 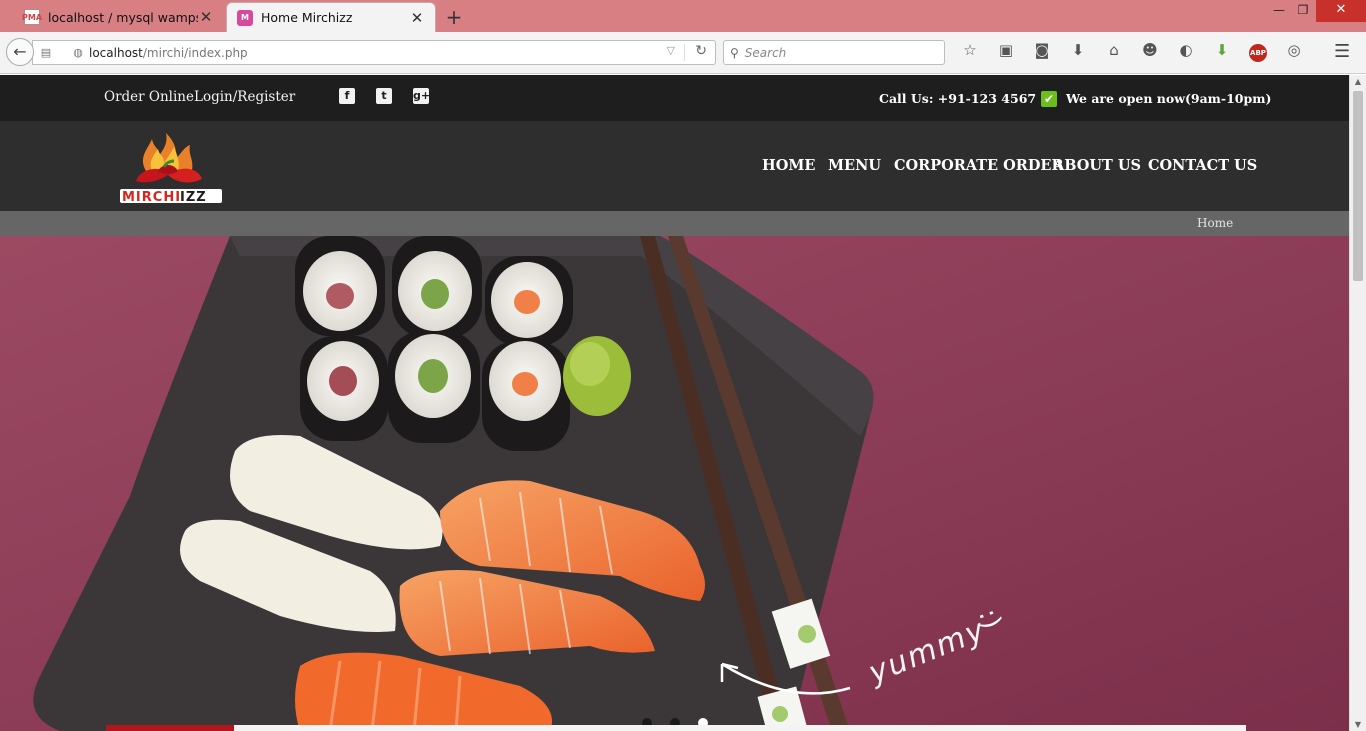 I want to click on url-text: localhost/mirchi/index.php, so click(x=168, y=53).